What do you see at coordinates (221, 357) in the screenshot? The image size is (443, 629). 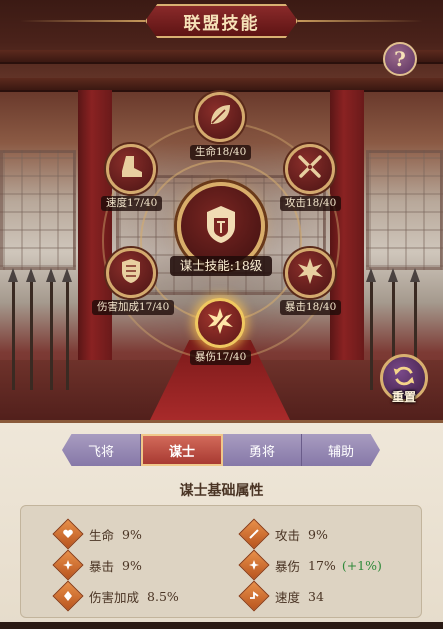 I see `skill-label-crit-damage: 暴伤17/40` at bounding box center [221, 357].